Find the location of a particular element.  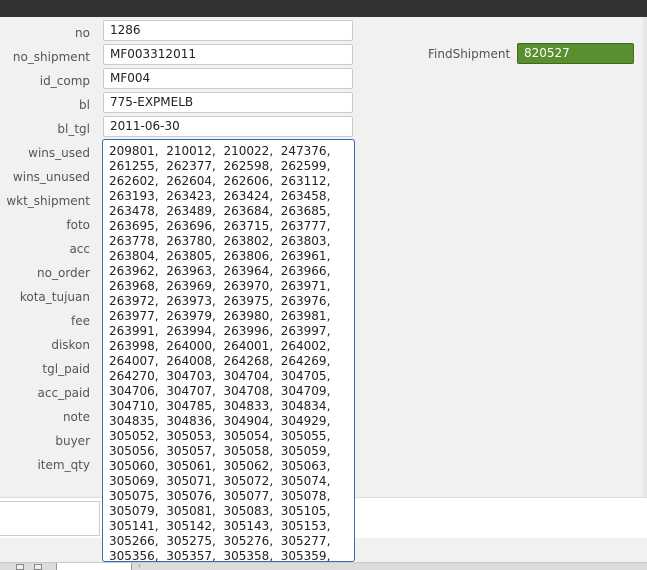

label-bl-tgl: bl_tgl is located at coordinates (73, 129).